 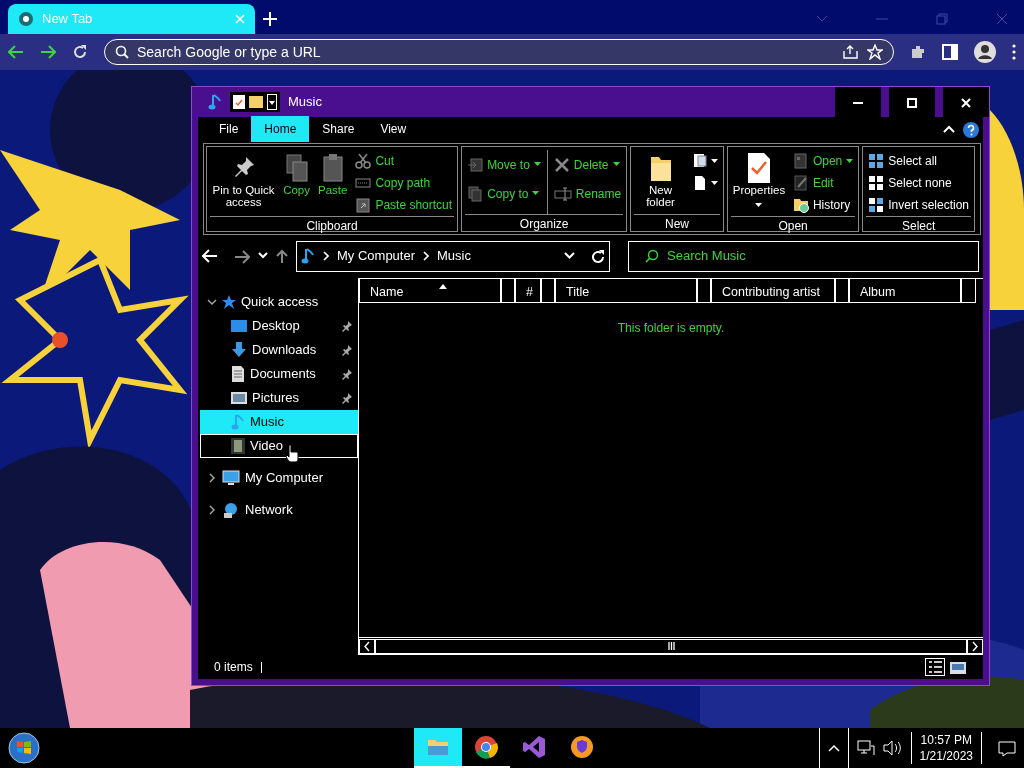 I want to click on scrollbar-thumb, so click(x=671, y=646).